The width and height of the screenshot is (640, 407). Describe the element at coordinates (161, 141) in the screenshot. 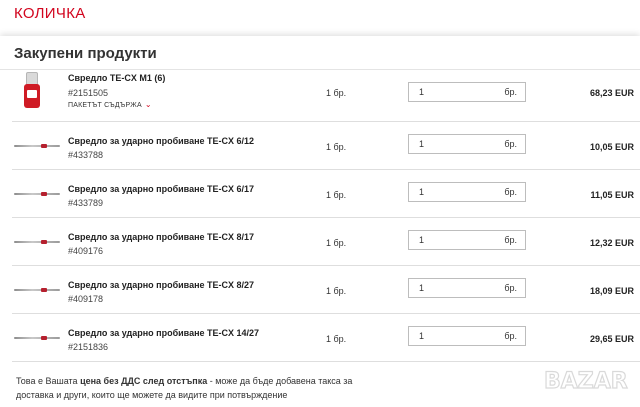

I see `product-name: Свредло за ударно пробиване TE-CX 6/12` at that location.